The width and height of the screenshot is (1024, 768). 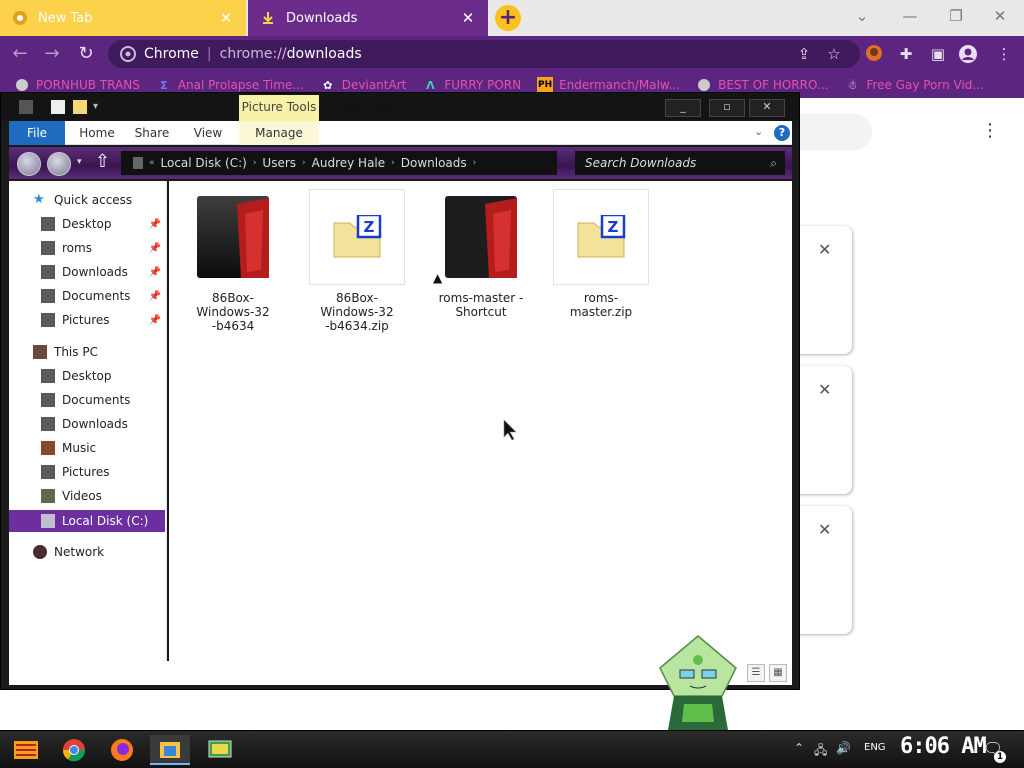 What do you see at coordinates (799, 748) in the screenshot?
I see `chevron-up-icon: ⌃` at bounding box center [799, 748].